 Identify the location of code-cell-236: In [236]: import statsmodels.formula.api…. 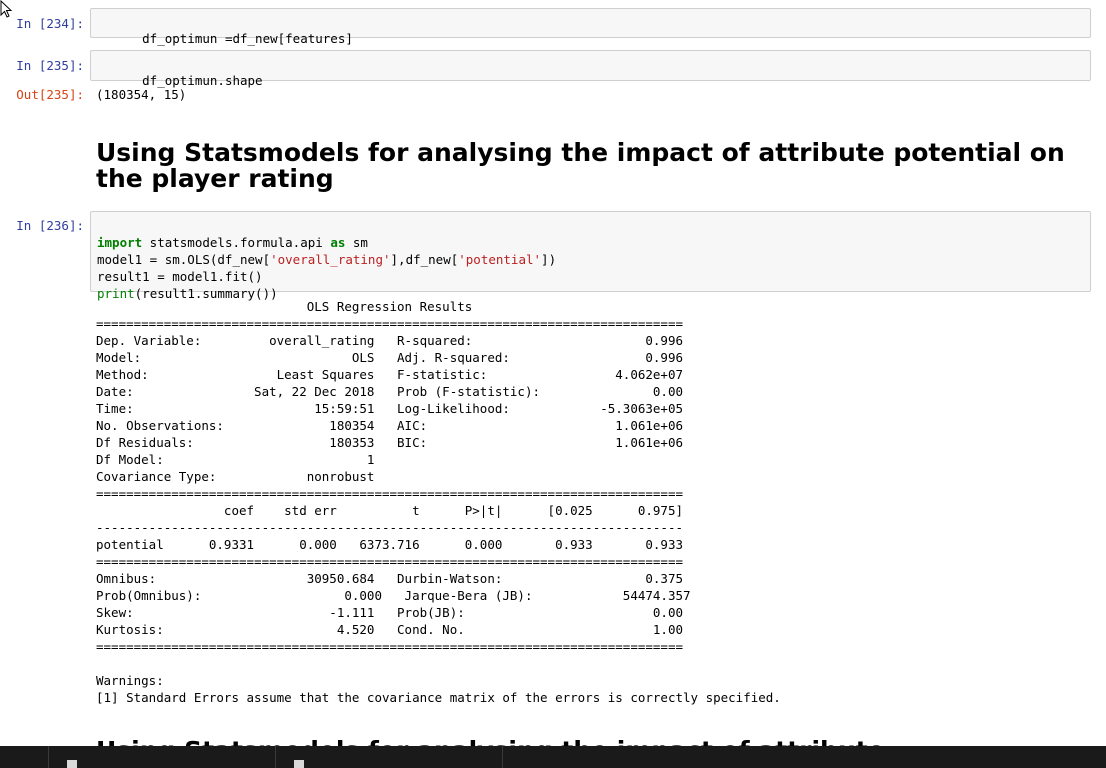
(553, 256).